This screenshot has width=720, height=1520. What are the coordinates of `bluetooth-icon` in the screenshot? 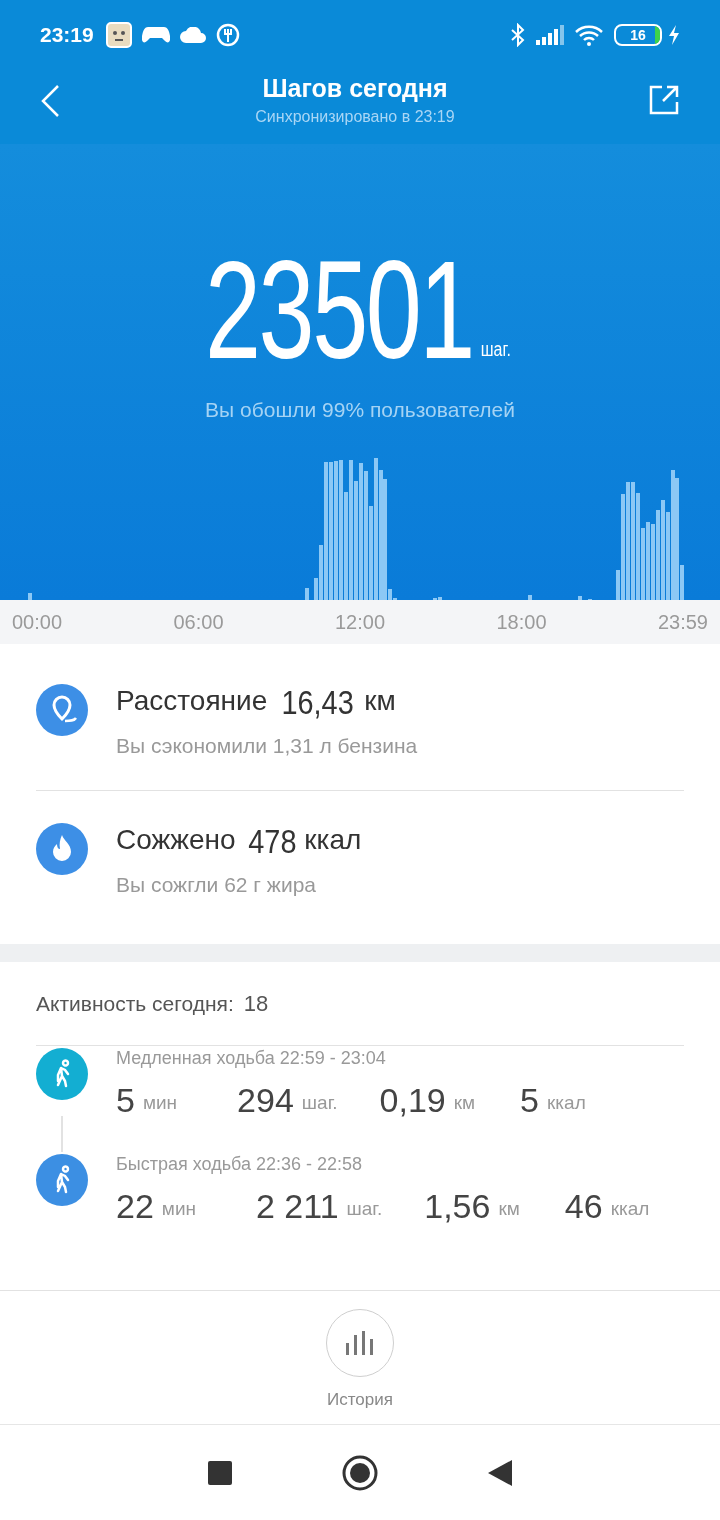 It's located at (518, 35).